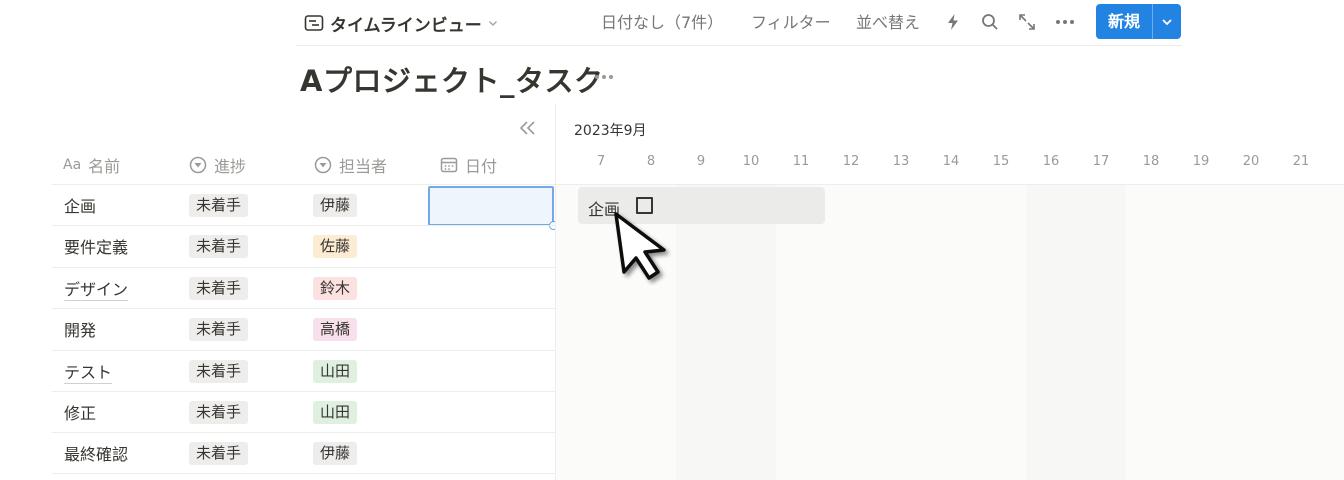 The image size is (1344, 480). I want to click on task-checkbox, so click(644, 205).